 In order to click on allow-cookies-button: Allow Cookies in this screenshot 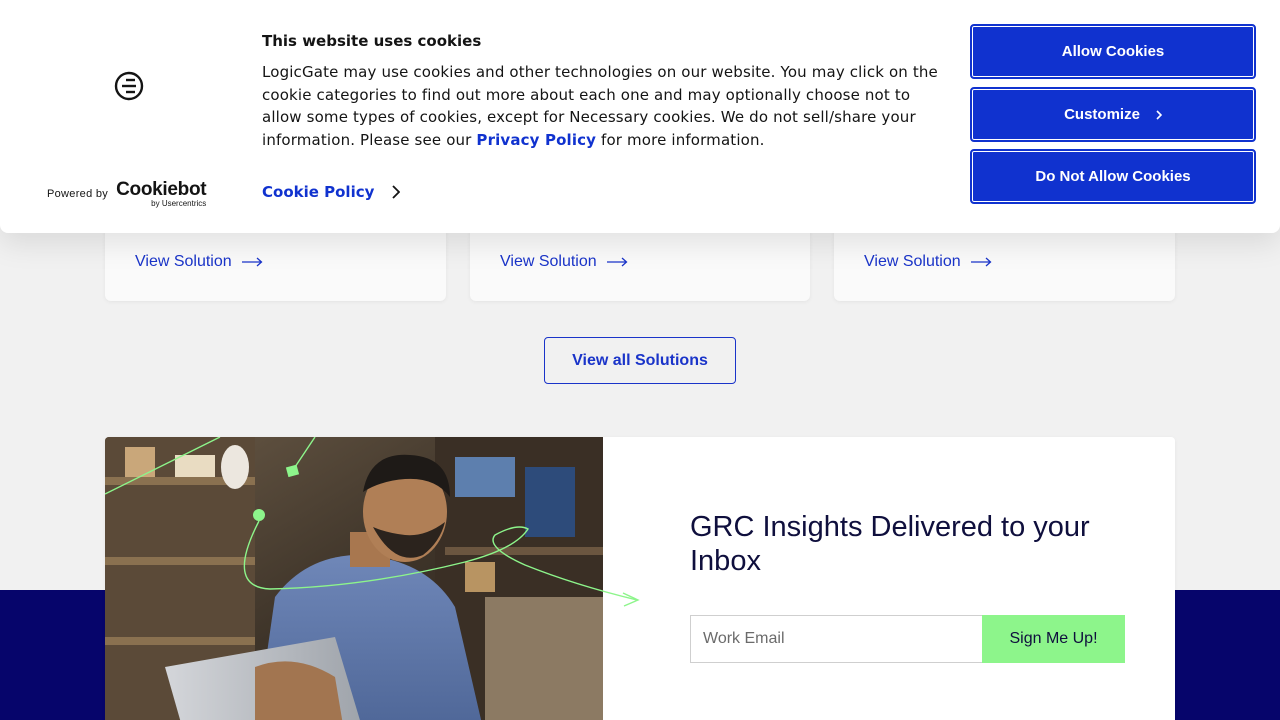, I will do `click(1113, 51)`.